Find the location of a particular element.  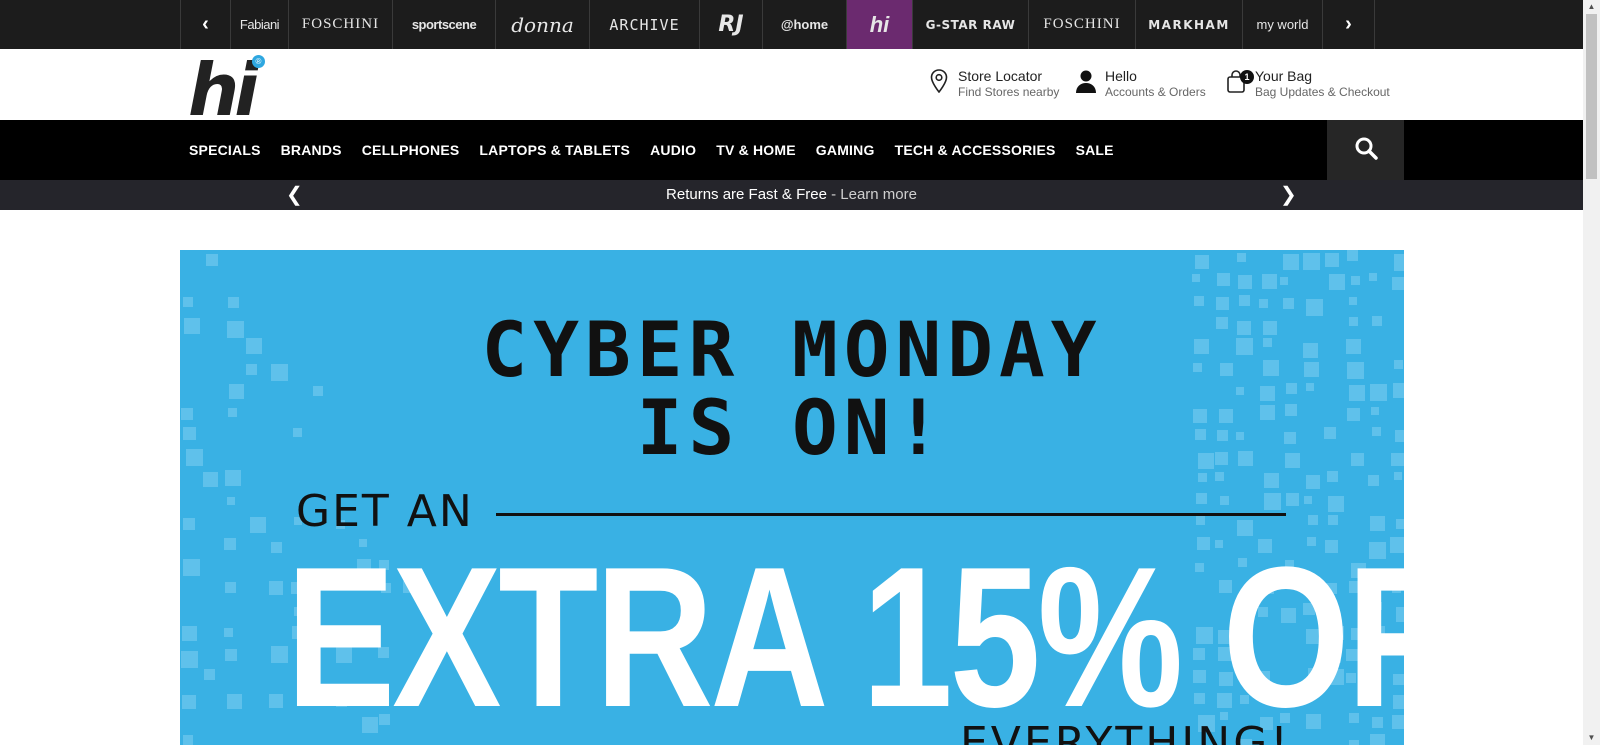

page-scrollbar: ▲ ▼ is located at coordinates (1591, 372).